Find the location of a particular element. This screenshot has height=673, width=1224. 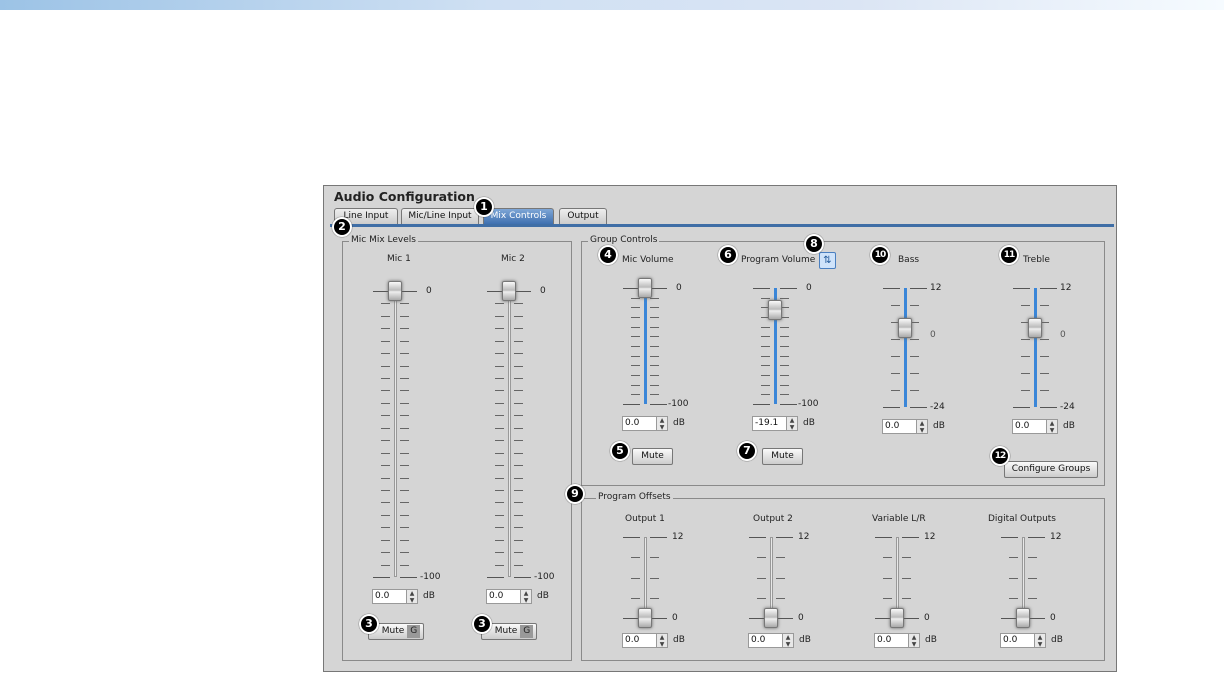

db-input: -19.1 is located at coordinates (769, 423).